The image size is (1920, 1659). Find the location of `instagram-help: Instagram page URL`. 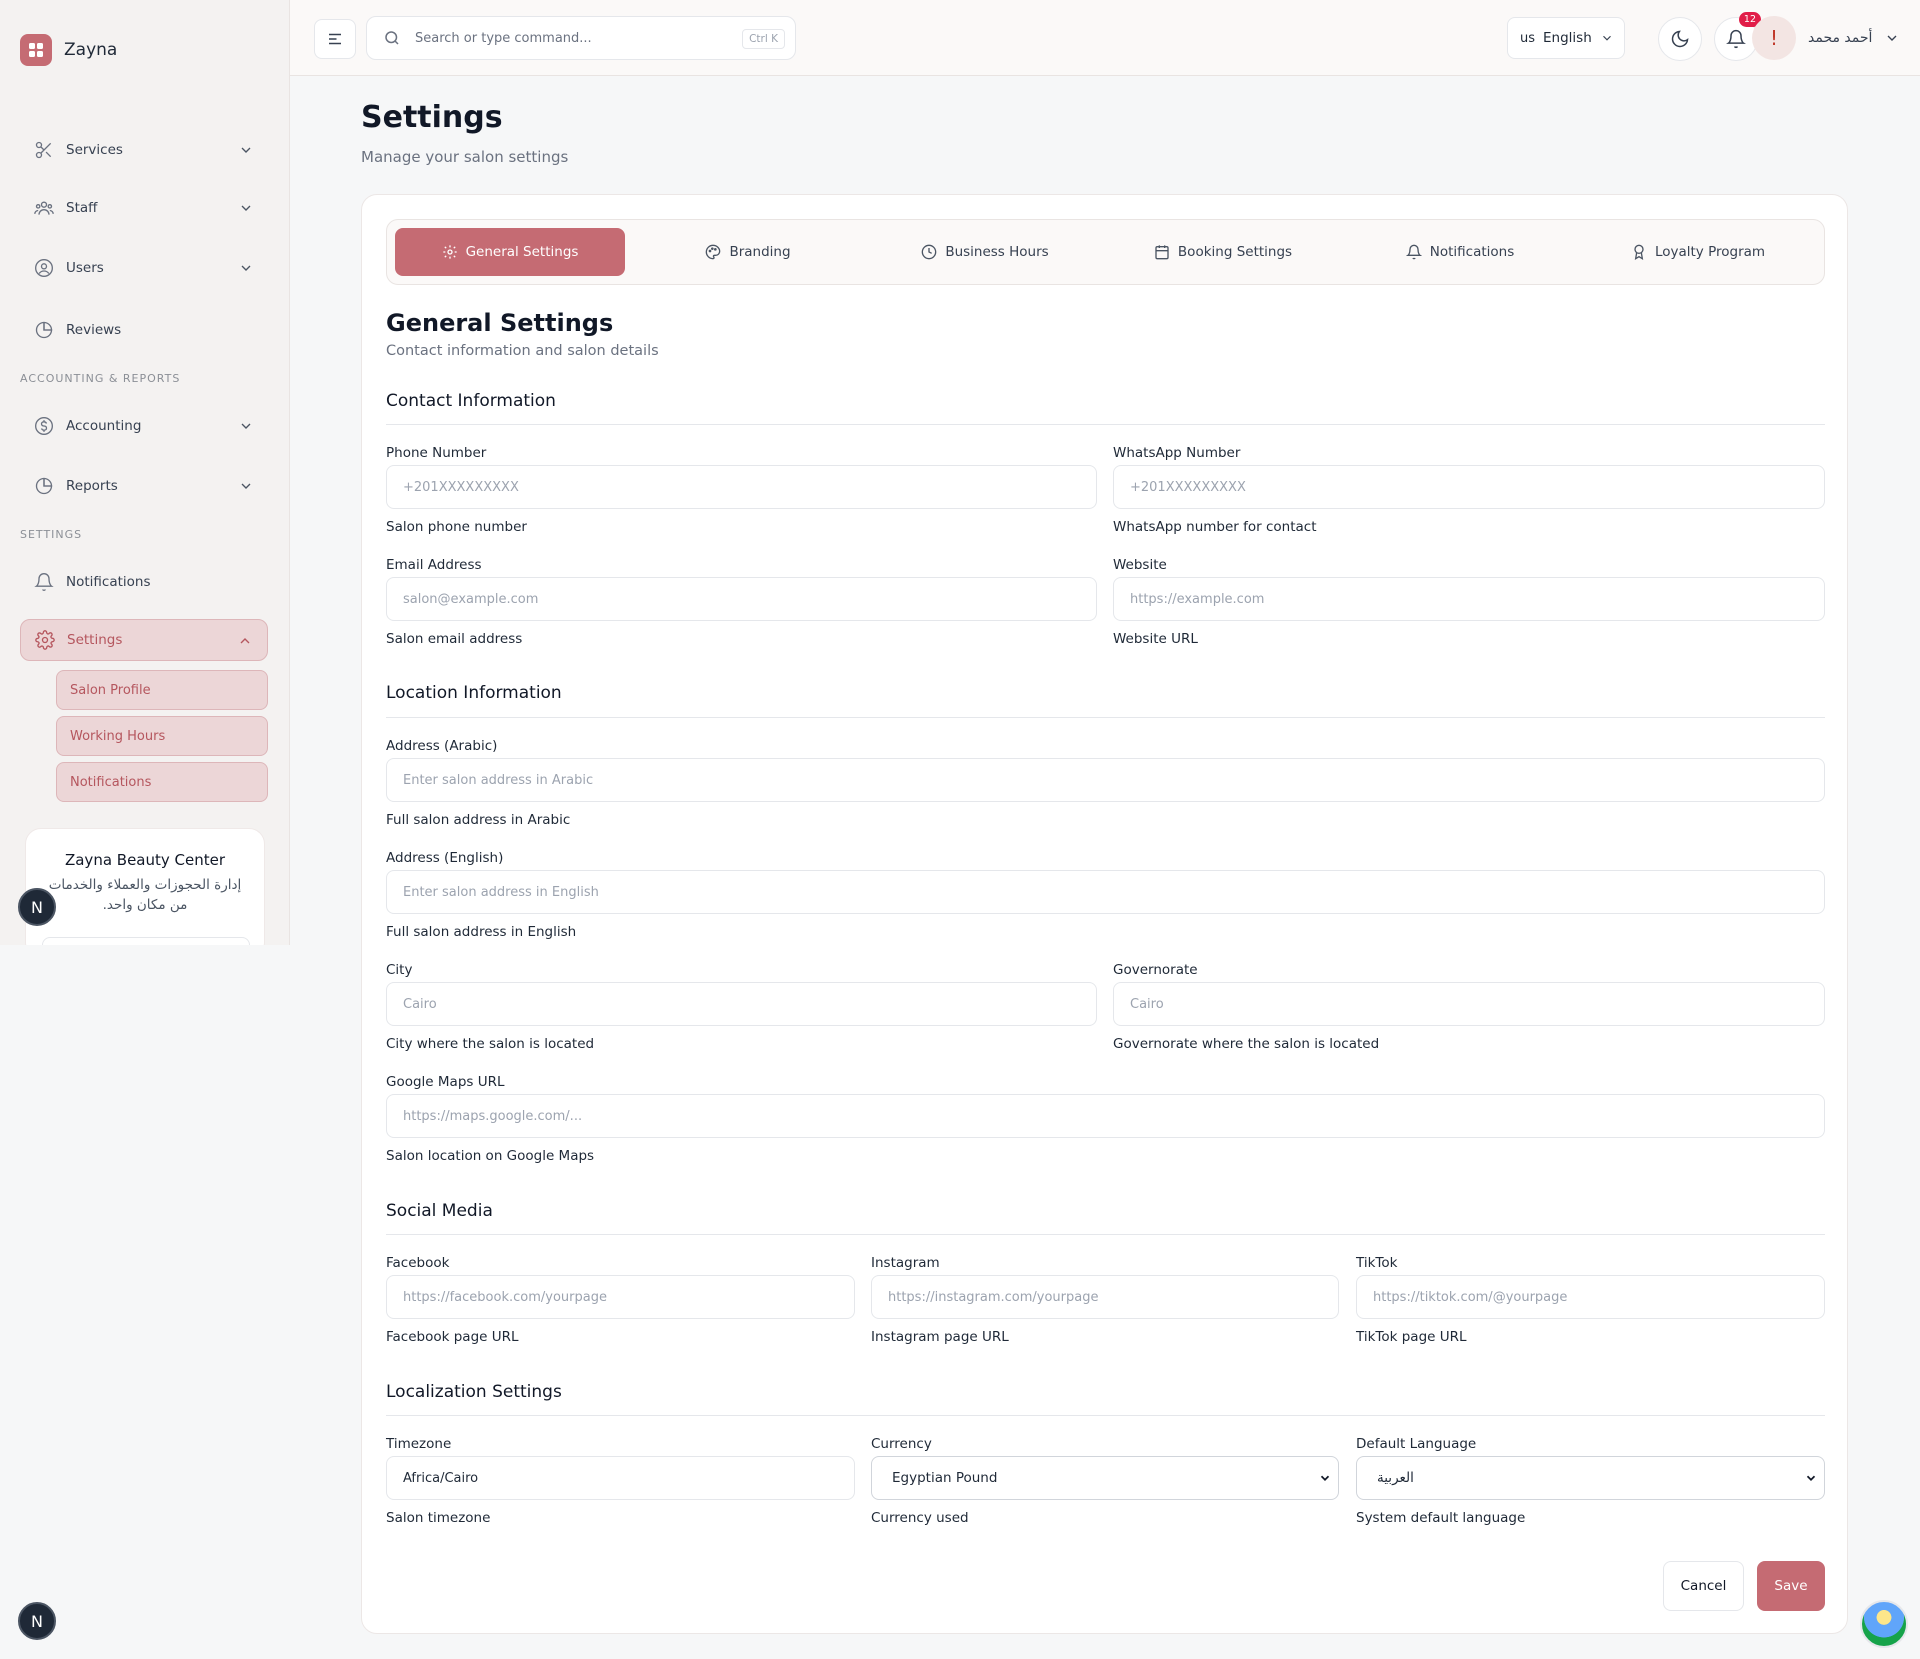

instagram-help: Instagram page URL is located at coordinates (940, 1337).